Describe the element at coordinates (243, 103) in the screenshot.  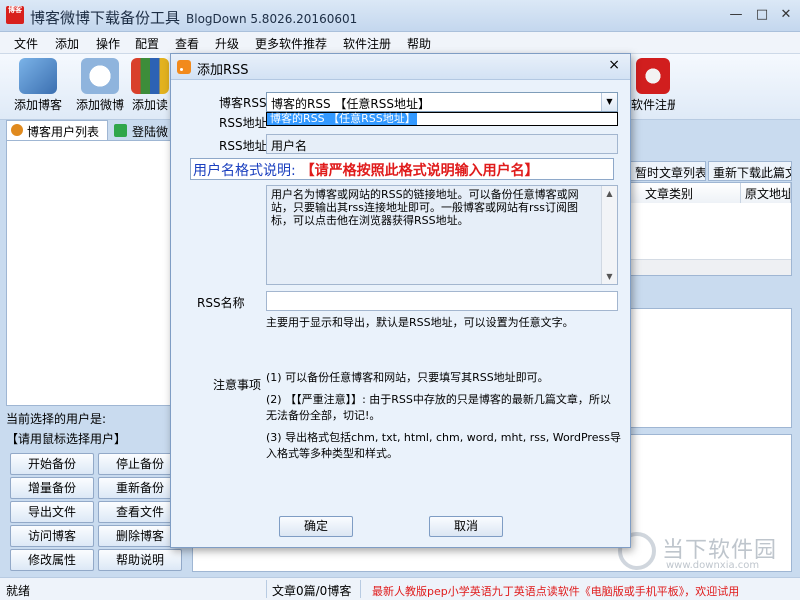
I see `blog-rss-label: 博客RSS` at that location.